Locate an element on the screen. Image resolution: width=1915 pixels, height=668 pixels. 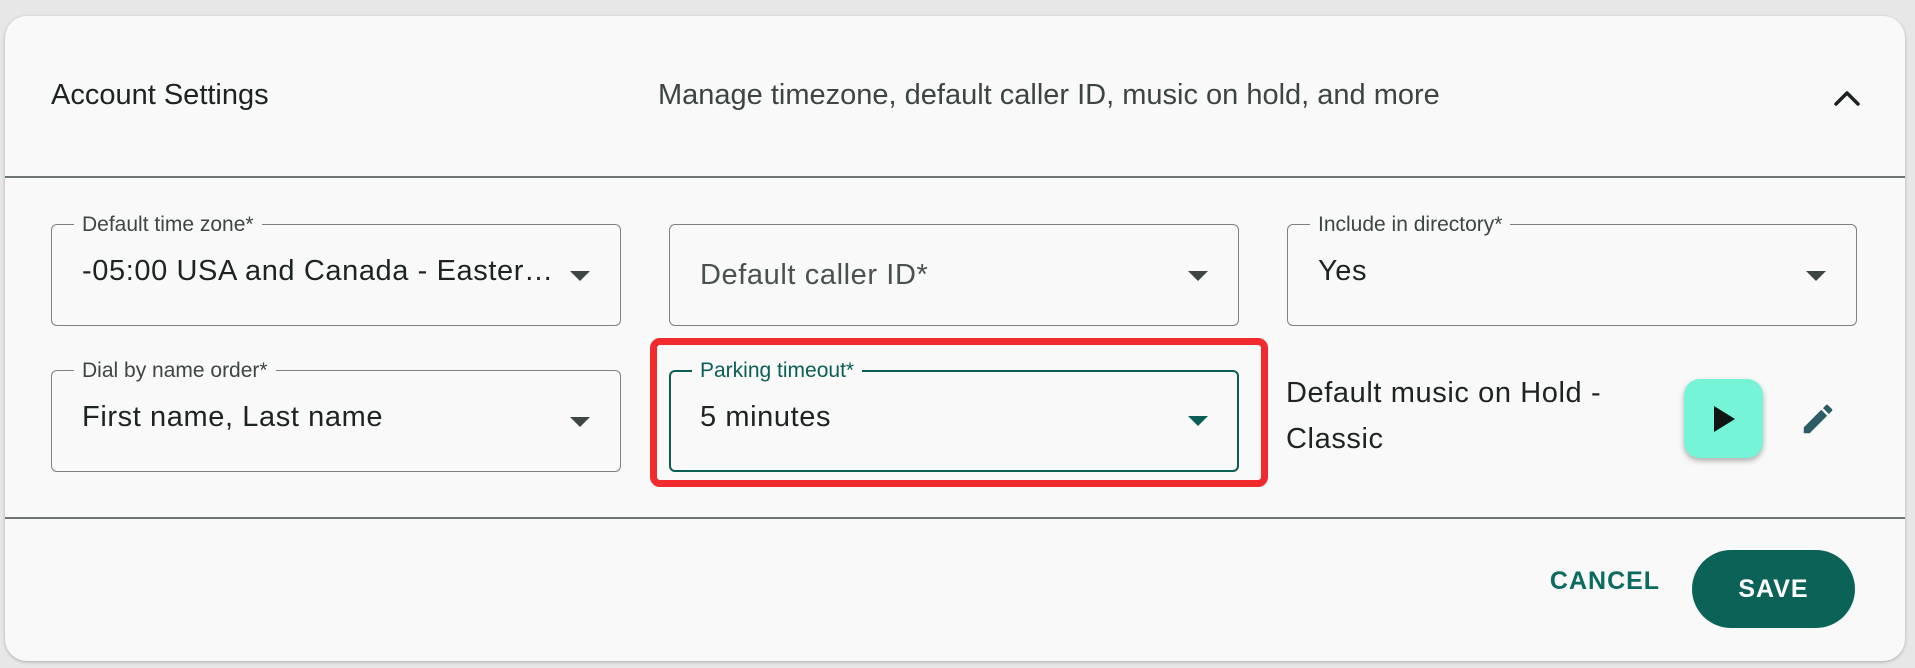
section-title: Account Settings is located at coordinates (160, 95).